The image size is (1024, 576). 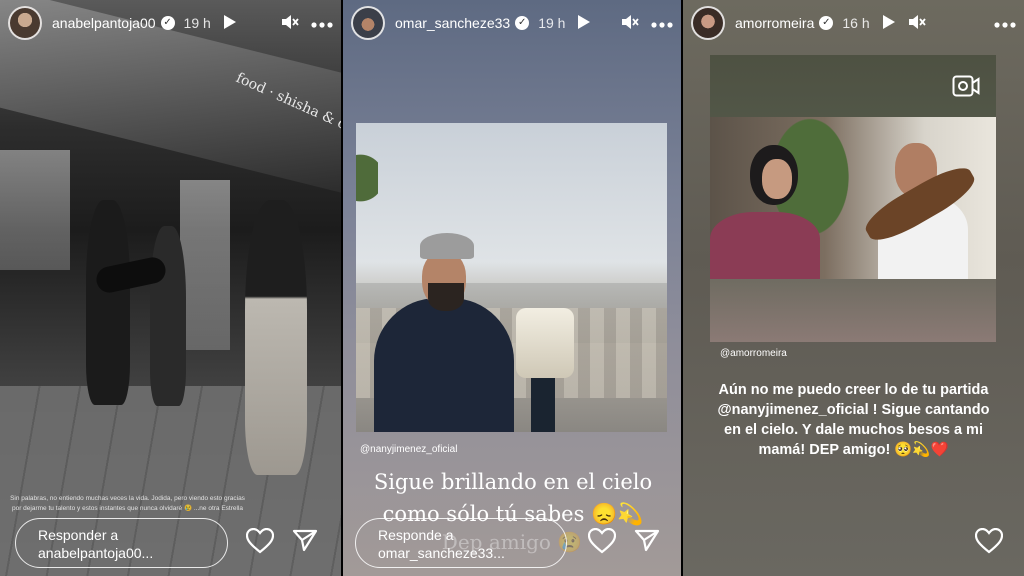 I want to click on story-header: amorromeira ✓ 16 h, so click(x=853, y=23).